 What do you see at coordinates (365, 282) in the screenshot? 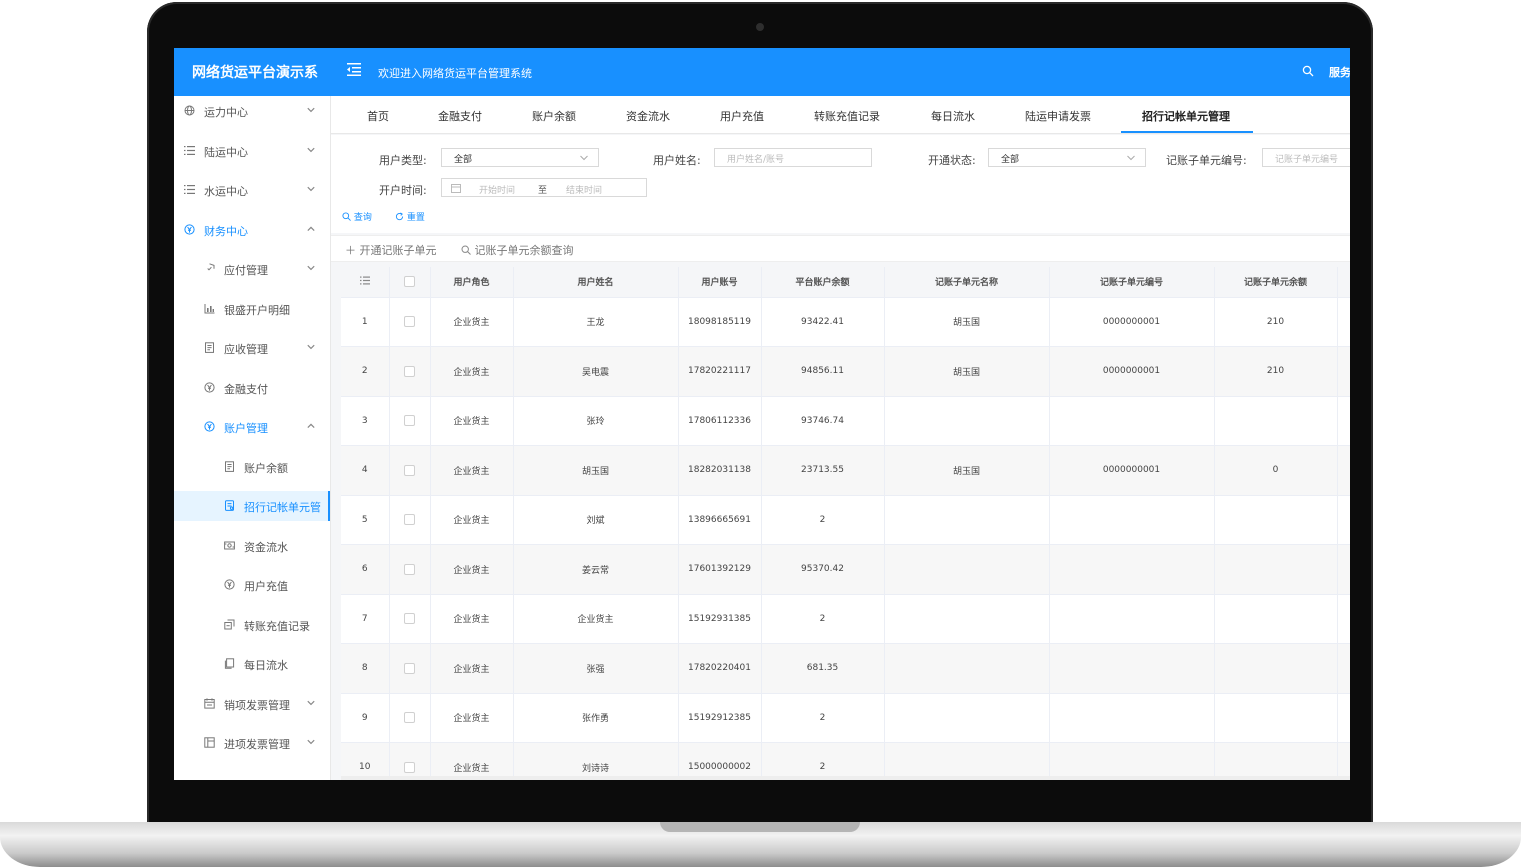
I see `column-settings-header` at bounding box center [365, 282].